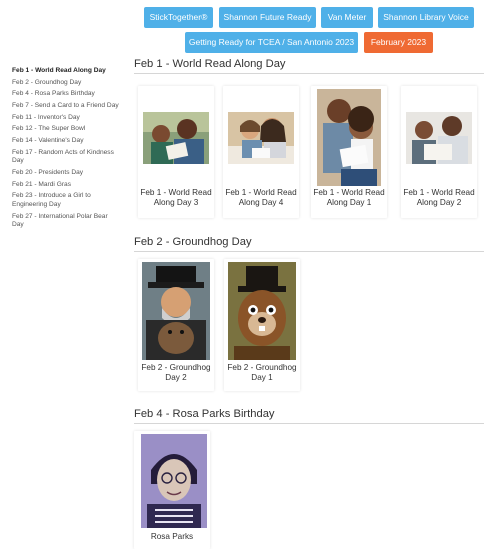  Describe the element at coordinates (267, 17) in the screenshot. I see `nav-button-shannon-future-ready: Shannon Future Ready` at that location.